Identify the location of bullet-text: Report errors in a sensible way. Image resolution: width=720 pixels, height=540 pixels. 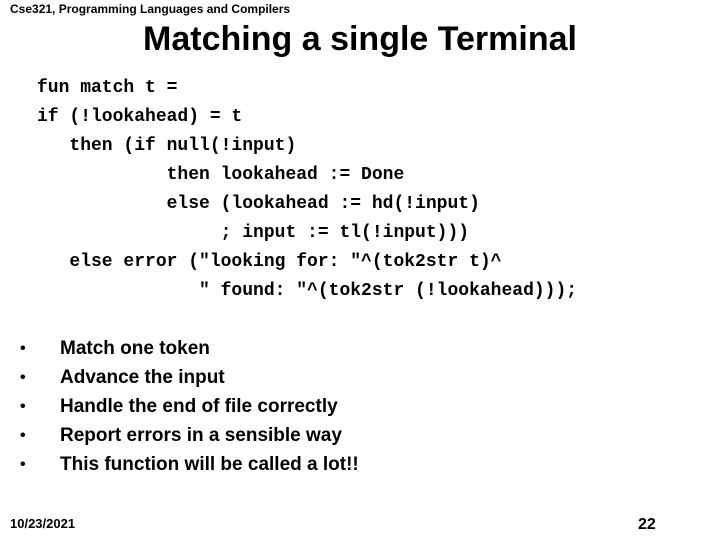
(201, 435).